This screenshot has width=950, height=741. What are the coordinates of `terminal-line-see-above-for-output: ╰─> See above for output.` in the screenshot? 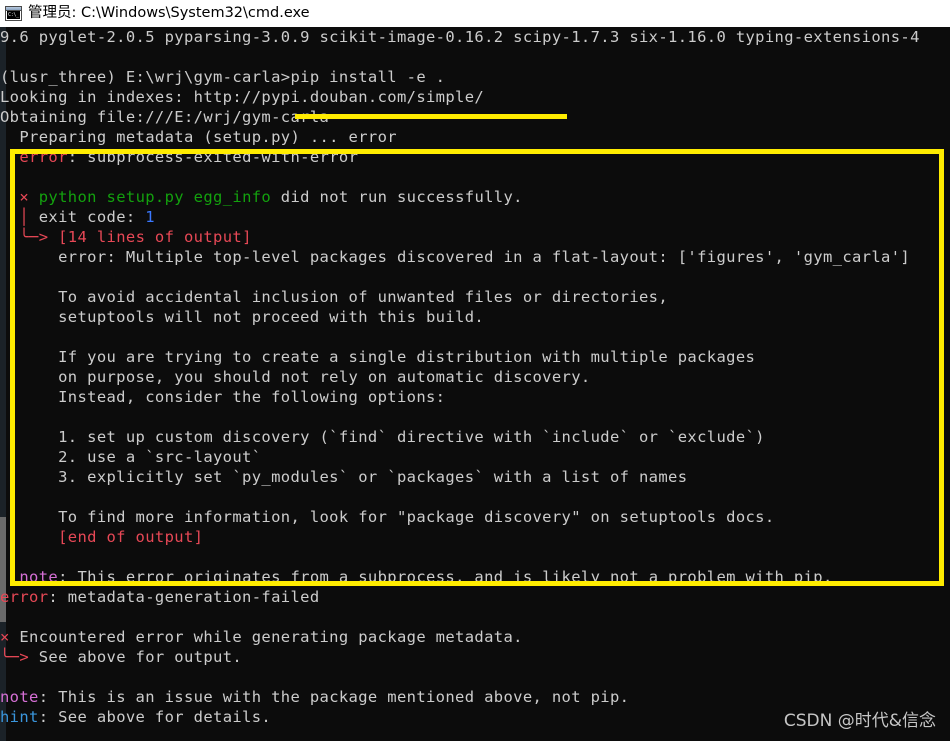 It's located at (475, 657).